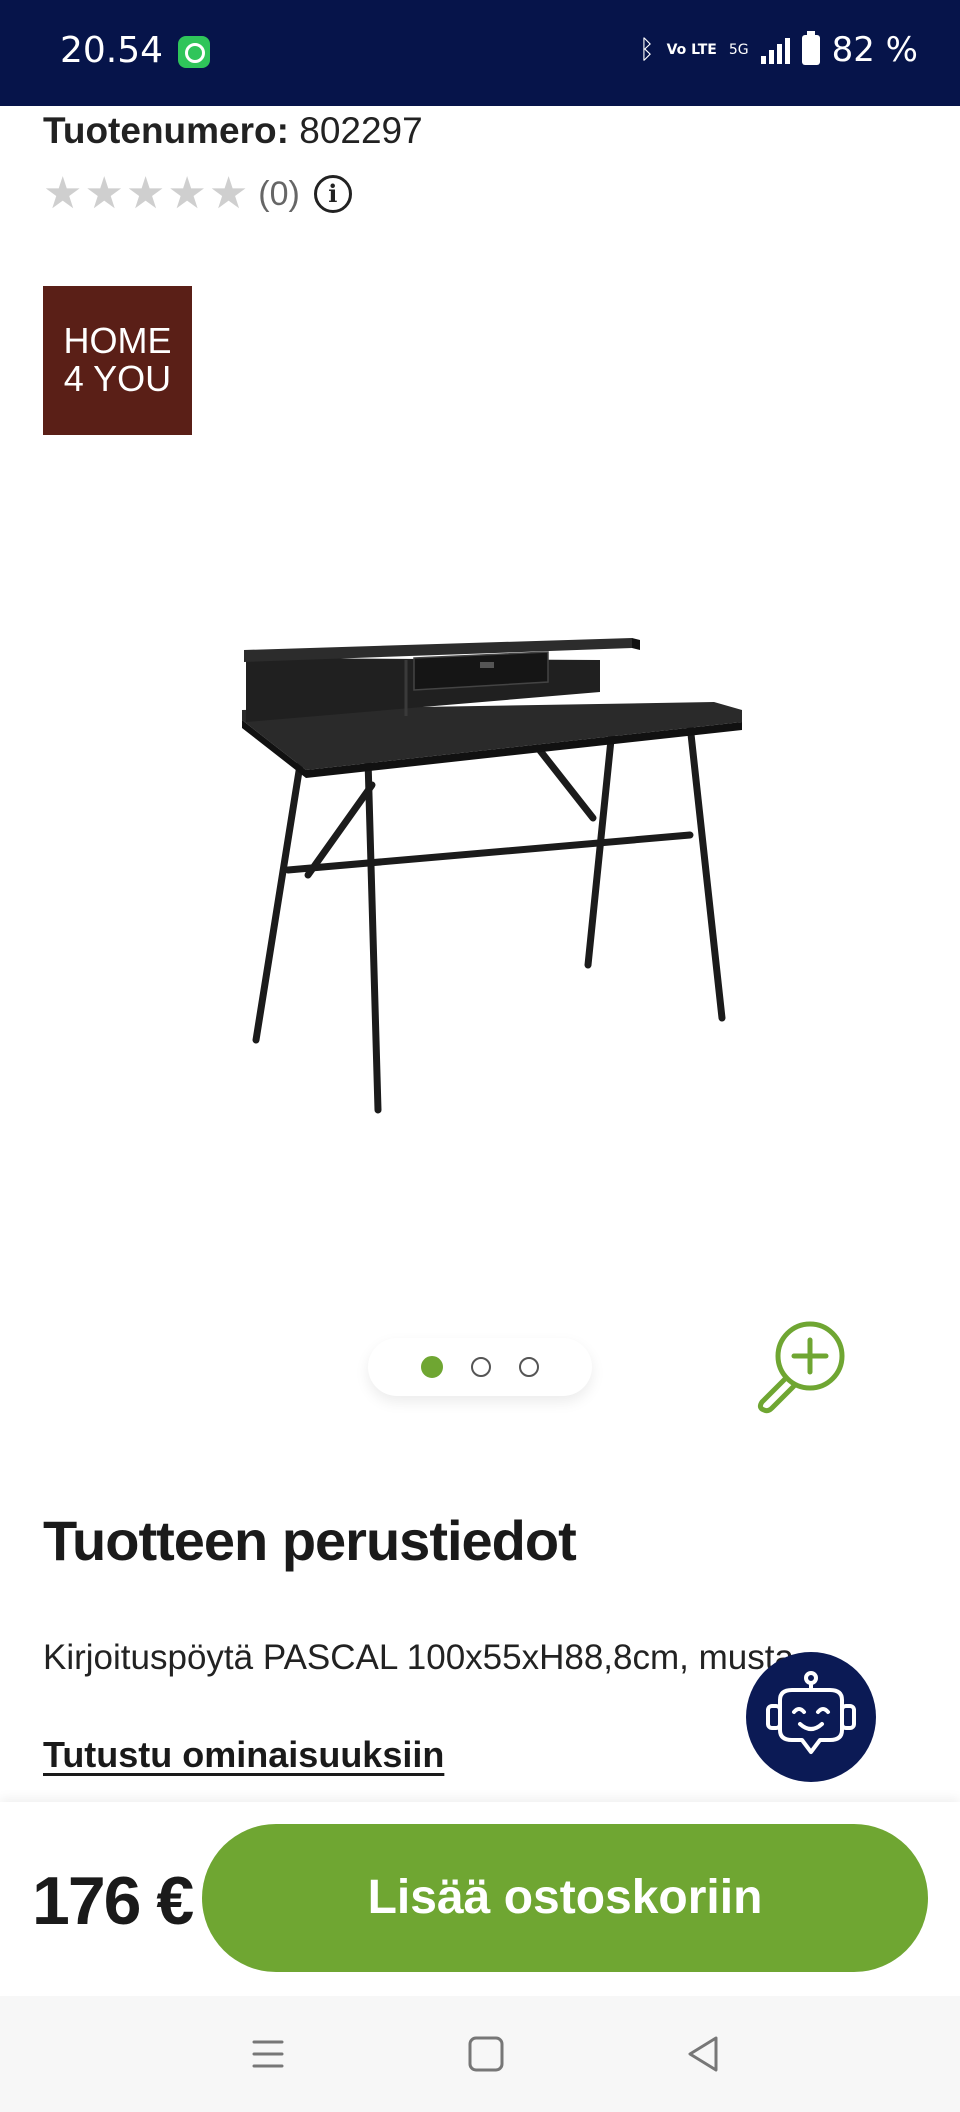 The image size is (960, 2112). Describe the element at coordinates (691, 49) in the screenshot. I see `volte-indicator: Vo LTE` at that location.